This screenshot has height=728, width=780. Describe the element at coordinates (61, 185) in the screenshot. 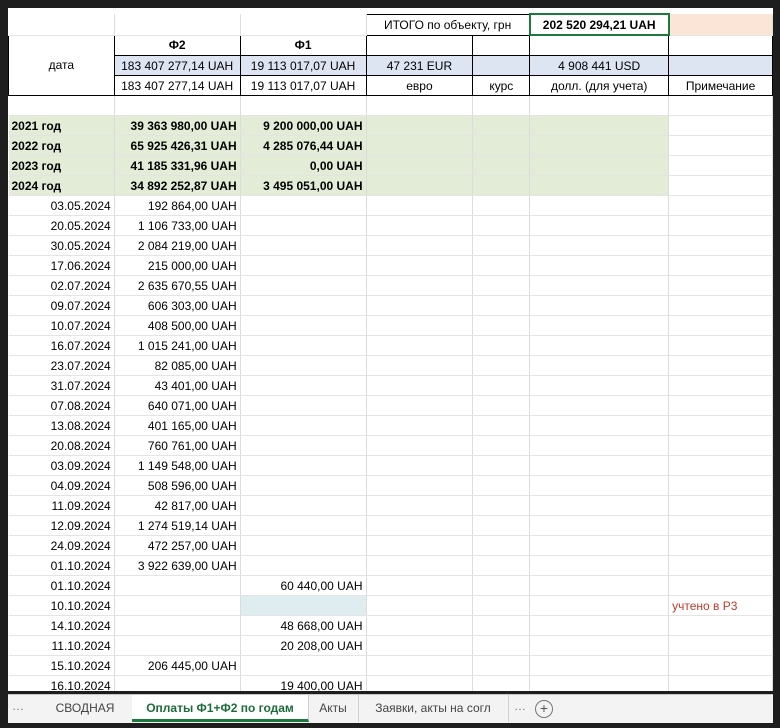

I see `year-label: 2024 год` at that location.